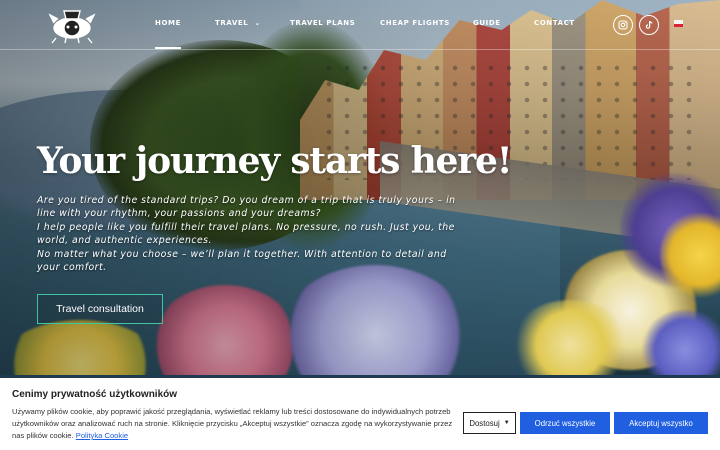 The width and height of the screenshot is (720, 450). What do you see at coordinates (232, 23) in the screenshot?
I see `nav-travel-label: TRAVEL` at bounding box center [232, 23].